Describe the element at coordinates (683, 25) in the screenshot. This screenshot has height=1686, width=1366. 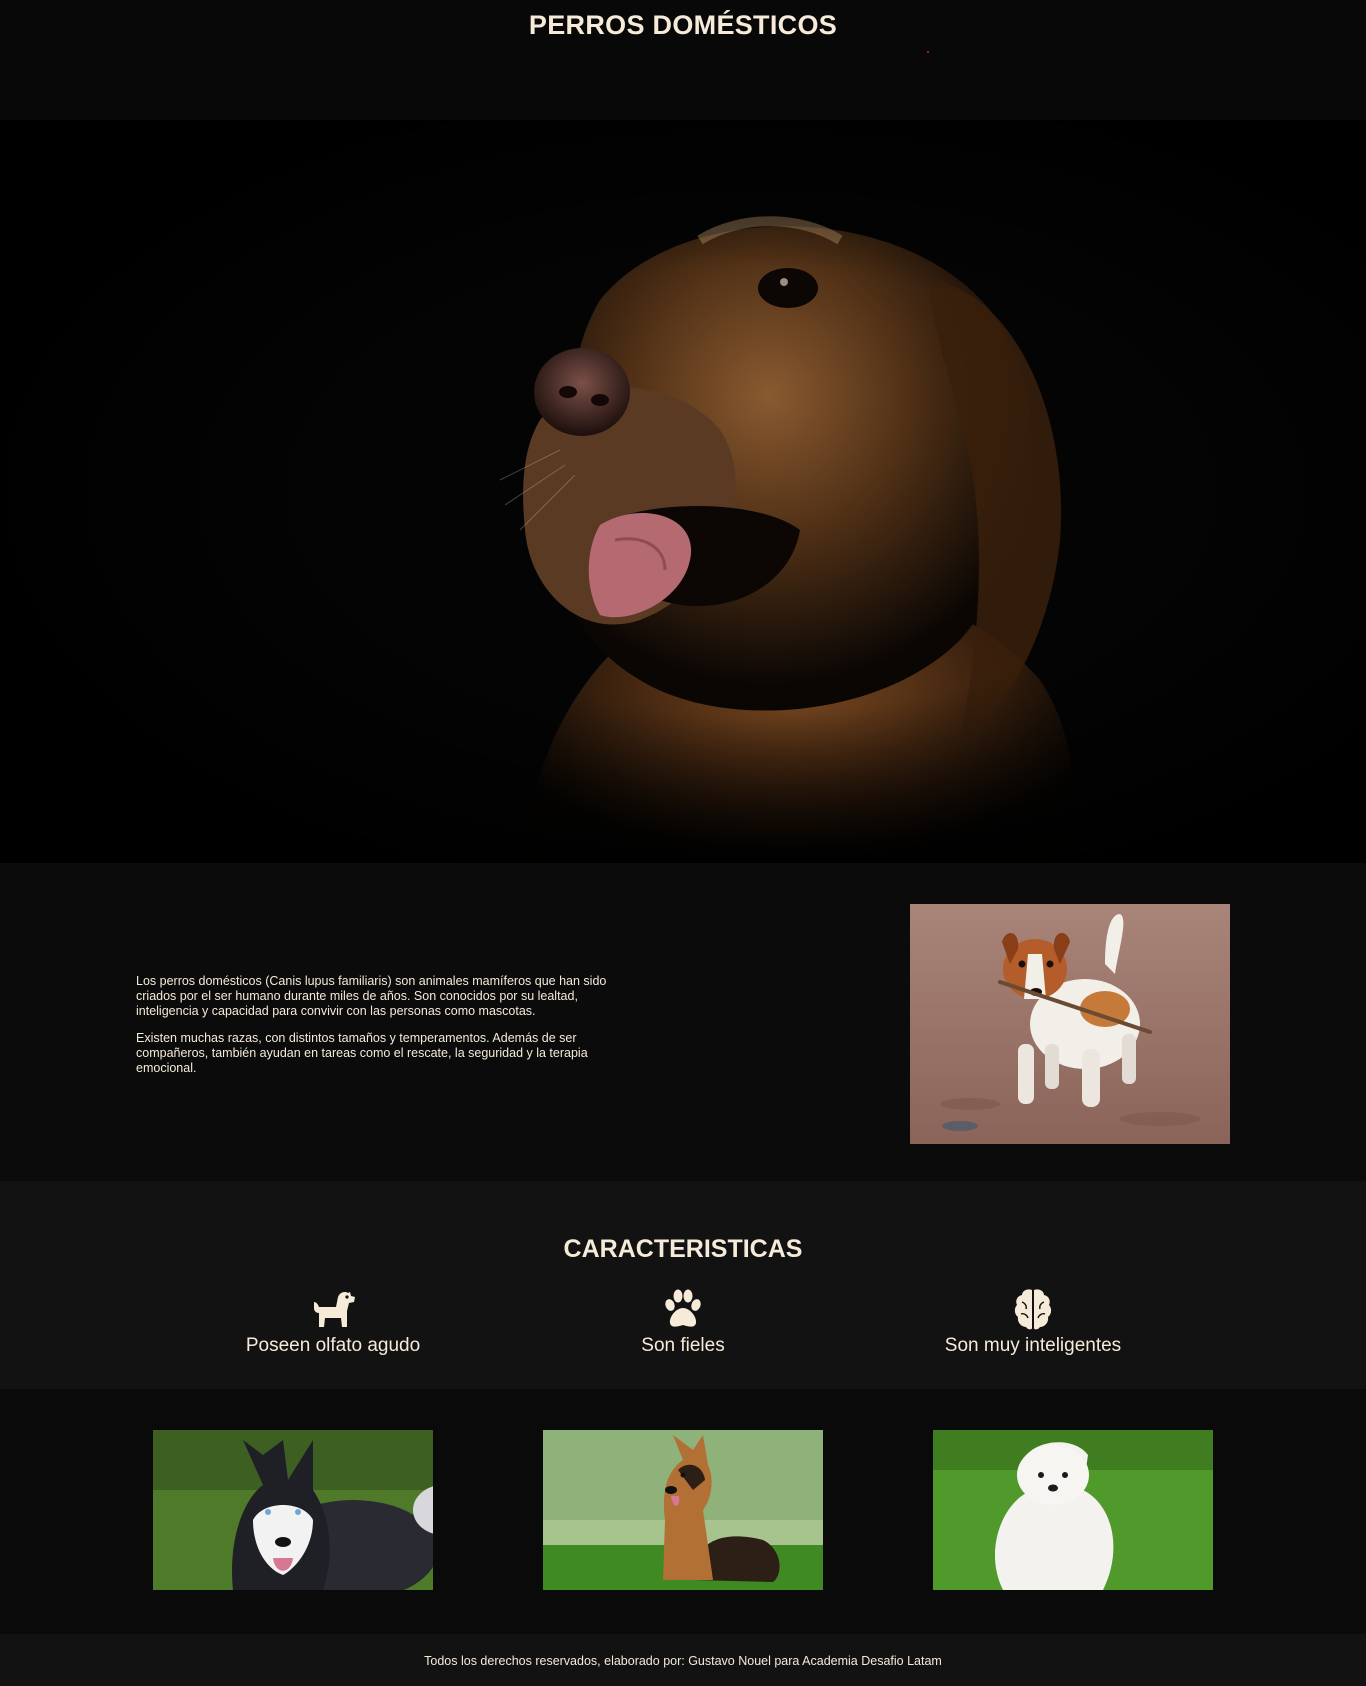
I see `page-title: PERROS DOMÉSTICOS` at that location.